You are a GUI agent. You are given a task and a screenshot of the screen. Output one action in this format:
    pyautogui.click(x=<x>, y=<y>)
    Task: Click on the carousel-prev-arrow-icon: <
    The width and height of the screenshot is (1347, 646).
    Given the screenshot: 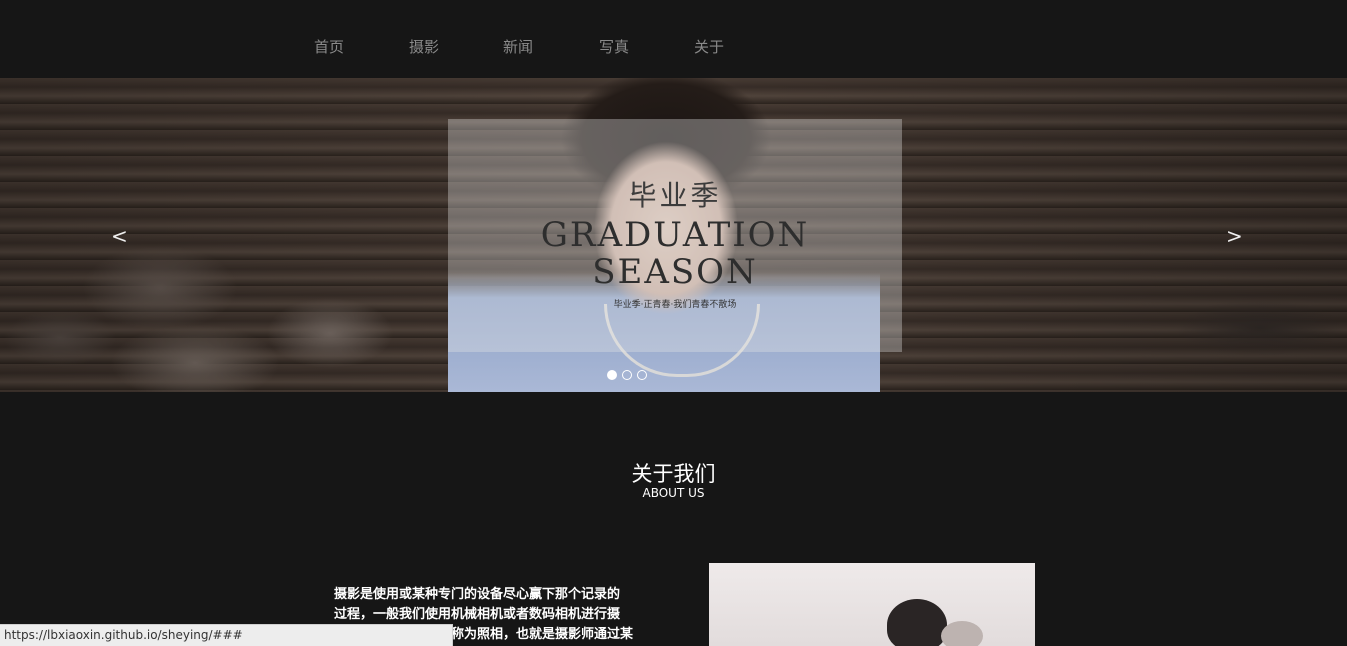 What is the action you would take?
    pyautogui.click(x=119, y=236)
    